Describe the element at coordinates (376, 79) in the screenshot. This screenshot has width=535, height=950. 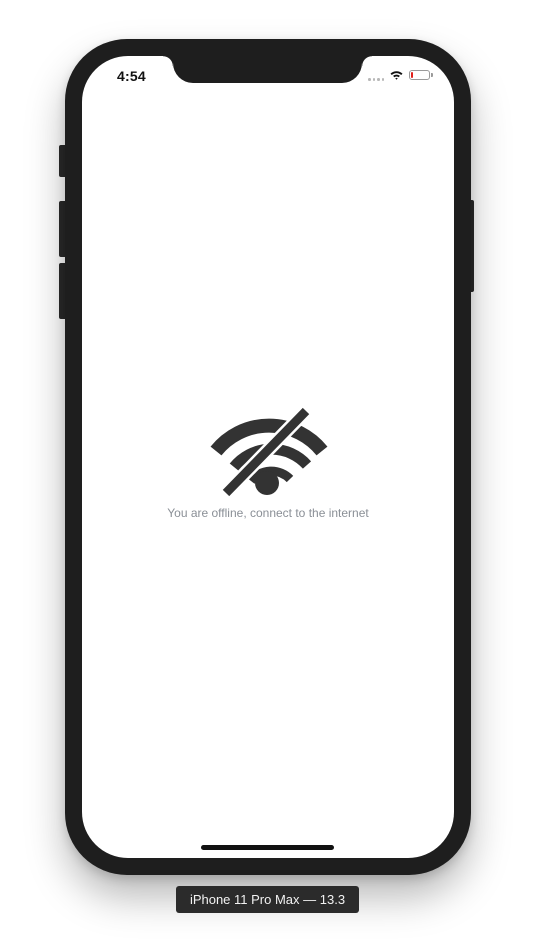
I see `signal-dots-icon` at that location.